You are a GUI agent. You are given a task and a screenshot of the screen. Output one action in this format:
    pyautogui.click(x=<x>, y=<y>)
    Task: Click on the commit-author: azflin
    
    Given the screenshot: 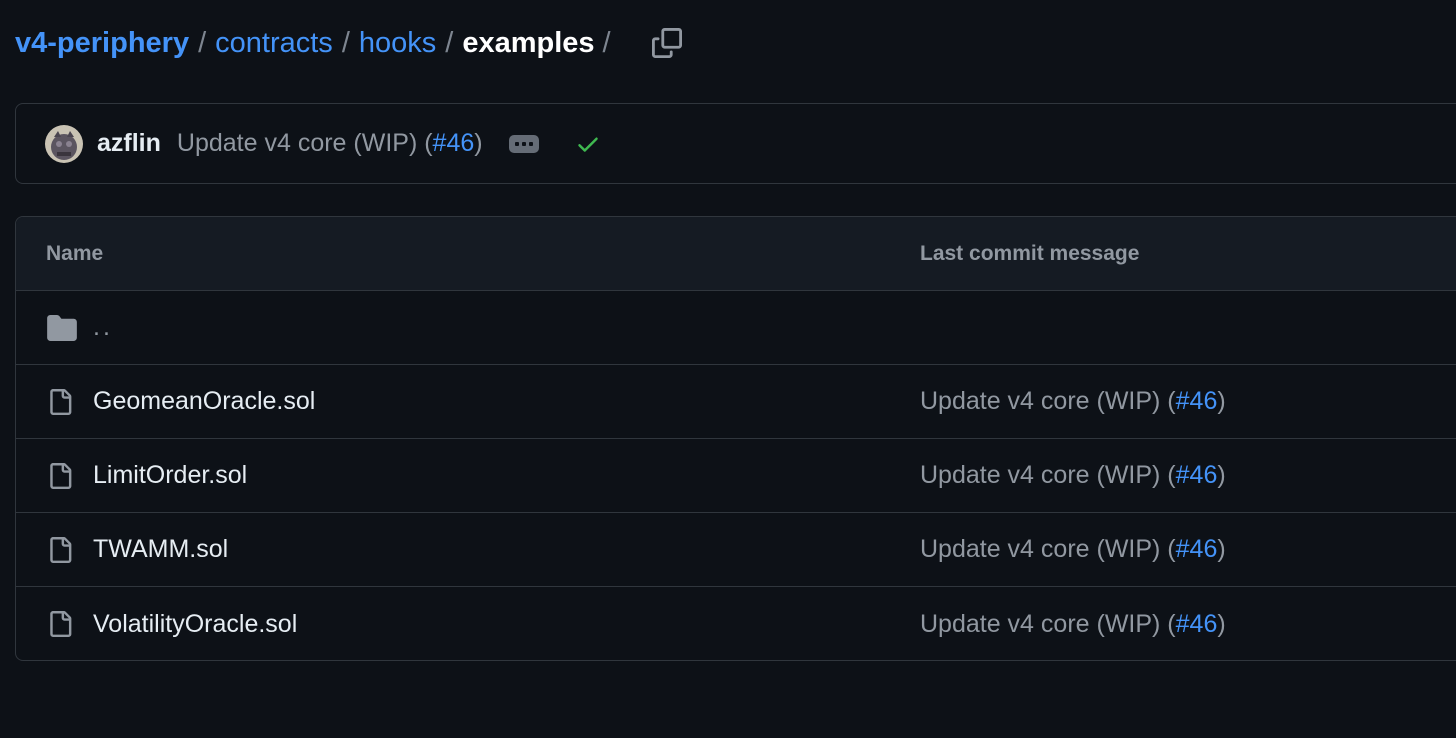 What is the action you would take?
    pyautogui.click(x=129, y=143)
    